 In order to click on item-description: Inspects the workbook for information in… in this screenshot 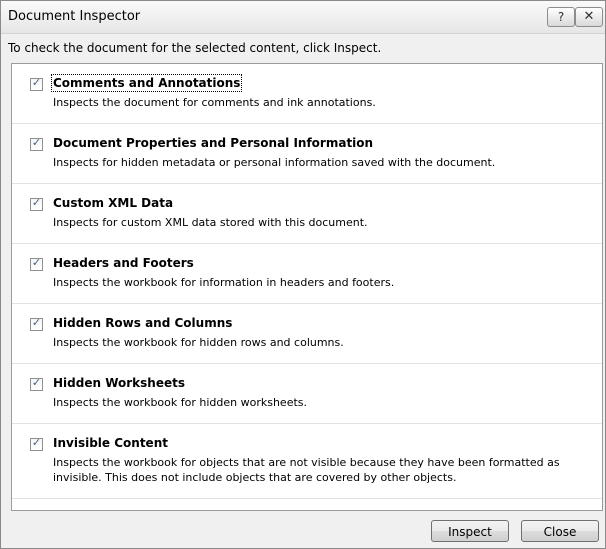, I will do `click(224, 282)`.